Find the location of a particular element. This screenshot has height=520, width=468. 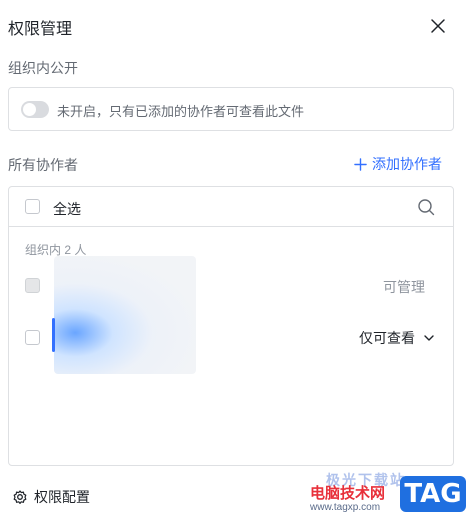

dialog-header: 权限管理 is located at coordinates (232, 26).